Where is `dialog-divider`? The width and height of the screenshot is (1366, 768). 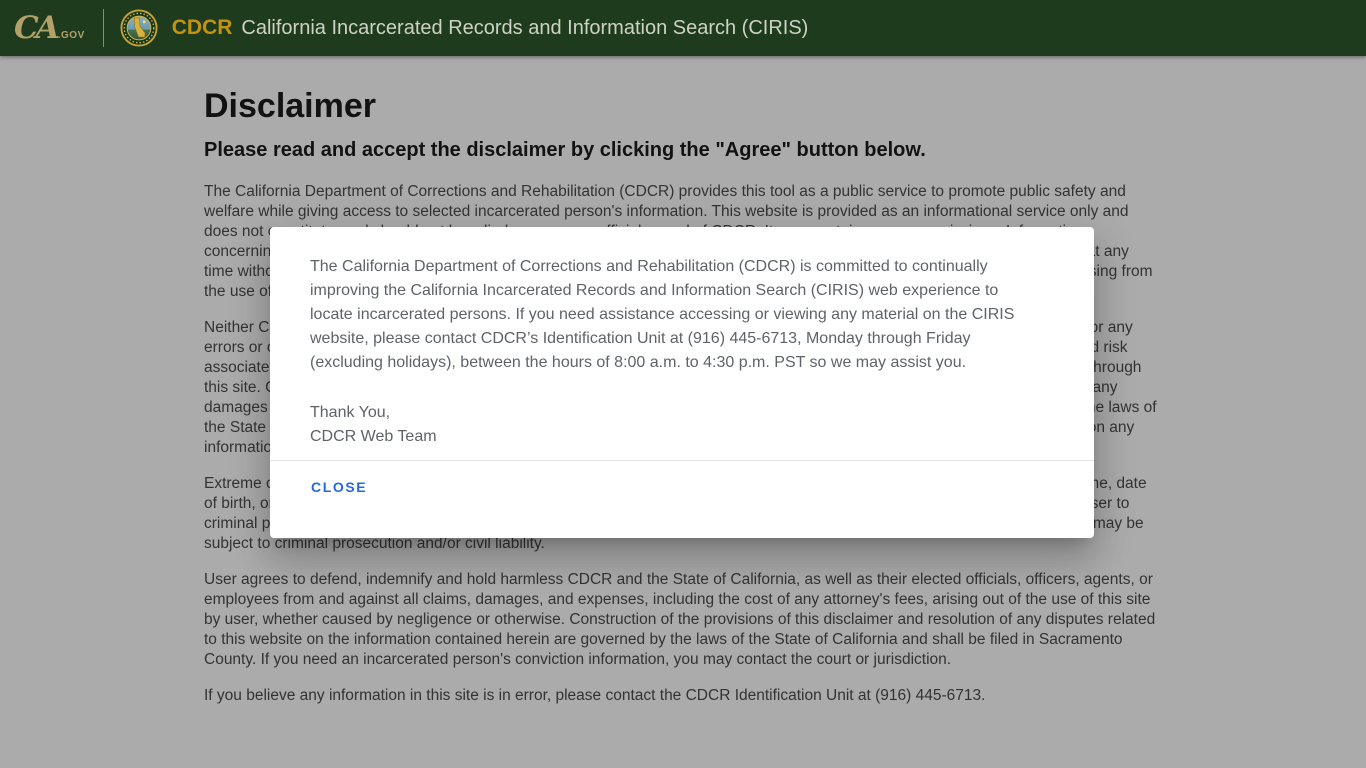 dialog-divider is located at coordinates (682, 460).